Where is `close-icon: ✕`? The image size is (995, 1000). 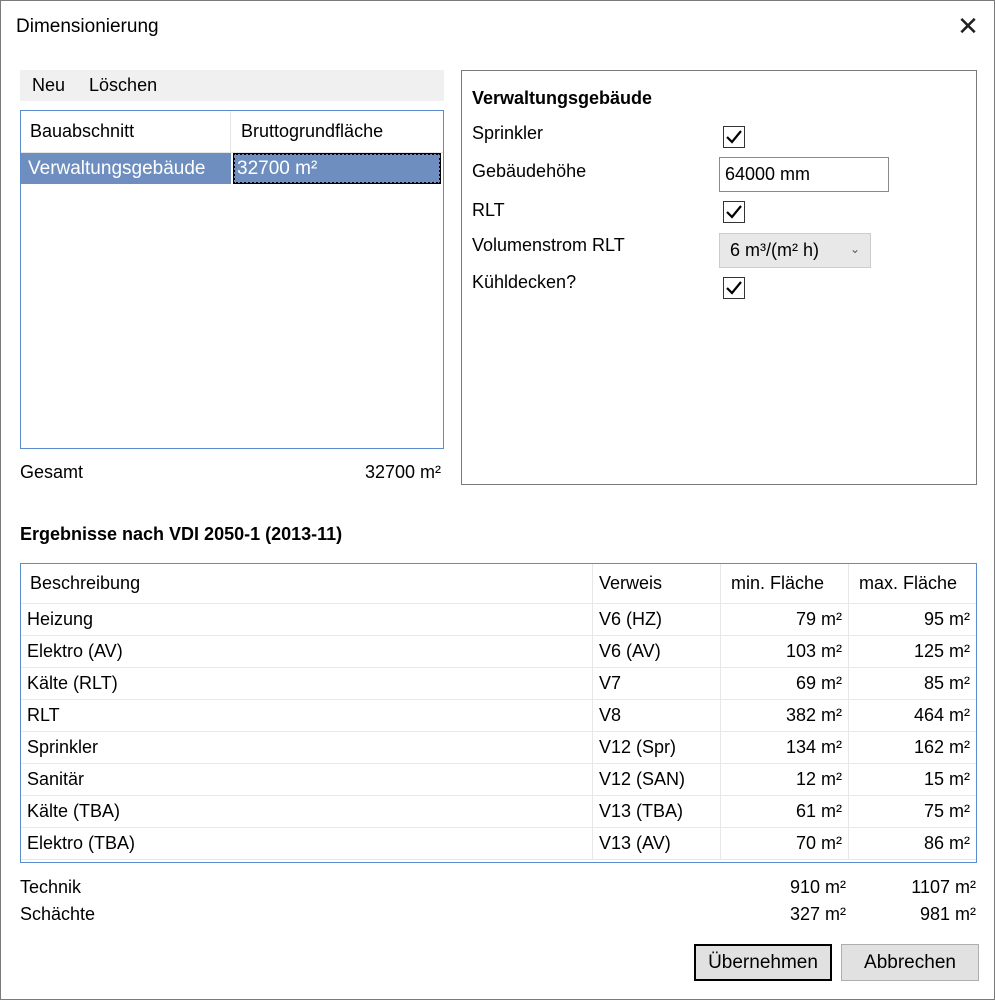 close-icon: ✕ is located at coordinates (968, 26).